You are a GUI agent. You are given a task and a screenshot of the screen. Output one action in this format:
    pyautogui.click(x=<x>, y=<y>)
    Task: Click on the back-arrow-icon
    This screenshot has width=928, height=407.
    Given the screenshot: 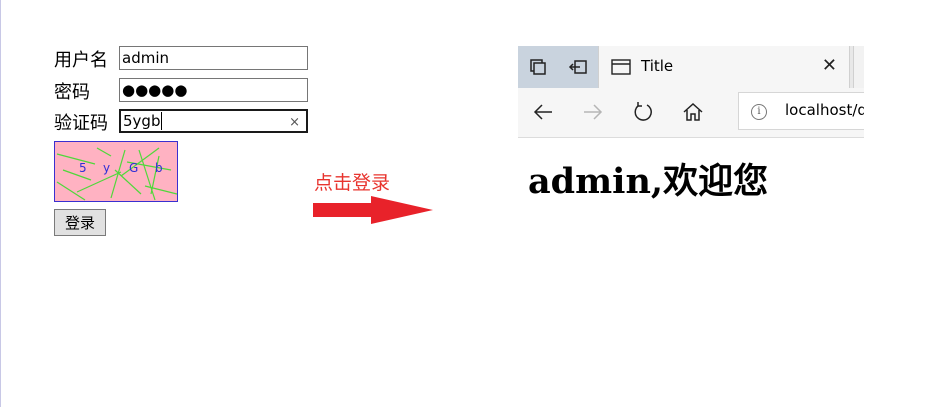 What is the action you would take?
    pyautogui.click(x=542, y=112)
    